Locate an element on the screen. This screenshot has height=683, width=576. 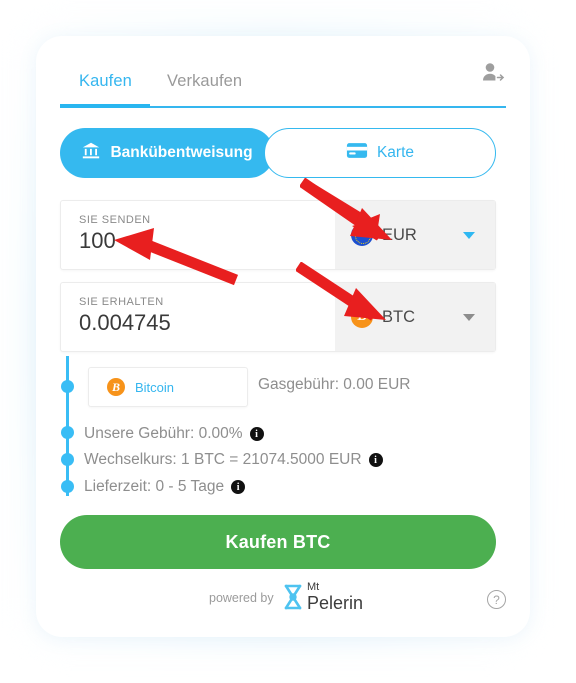
eu-flag-icon is located at coordinates (362, 235).